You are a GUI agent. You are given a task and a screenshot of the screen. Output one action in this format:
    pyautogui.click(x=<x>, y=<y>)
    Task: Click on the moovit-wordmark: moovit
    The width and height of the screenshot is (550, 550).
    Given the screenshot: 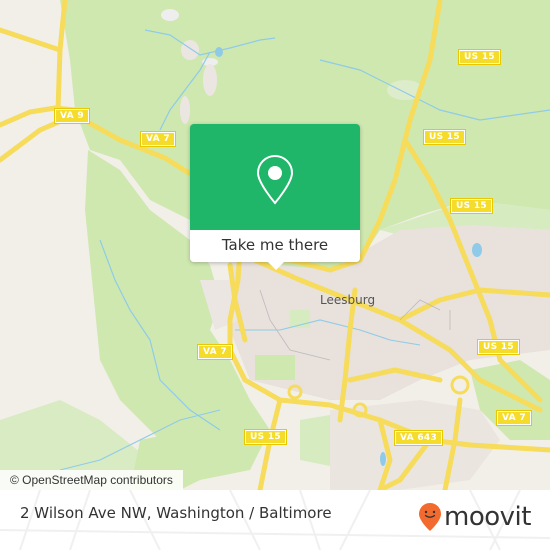 What is the action you would take?
    pyautogui.click(x=487, y=517)
    